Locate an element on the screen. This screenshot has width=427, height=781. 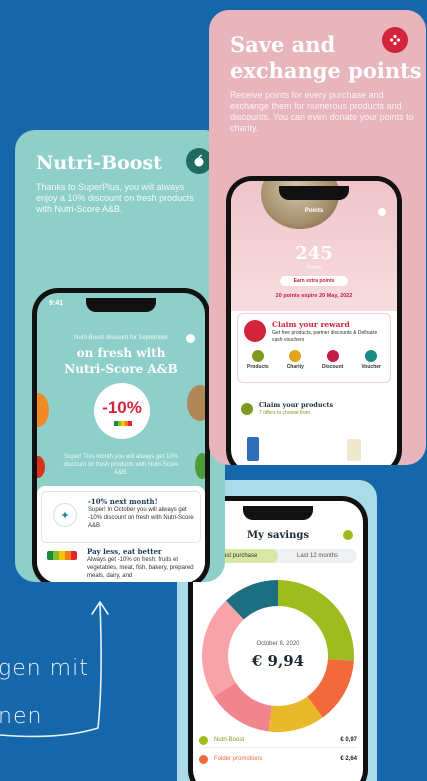
earn-extra-points-label: Earn extra points is located at coordinates (314, 281).